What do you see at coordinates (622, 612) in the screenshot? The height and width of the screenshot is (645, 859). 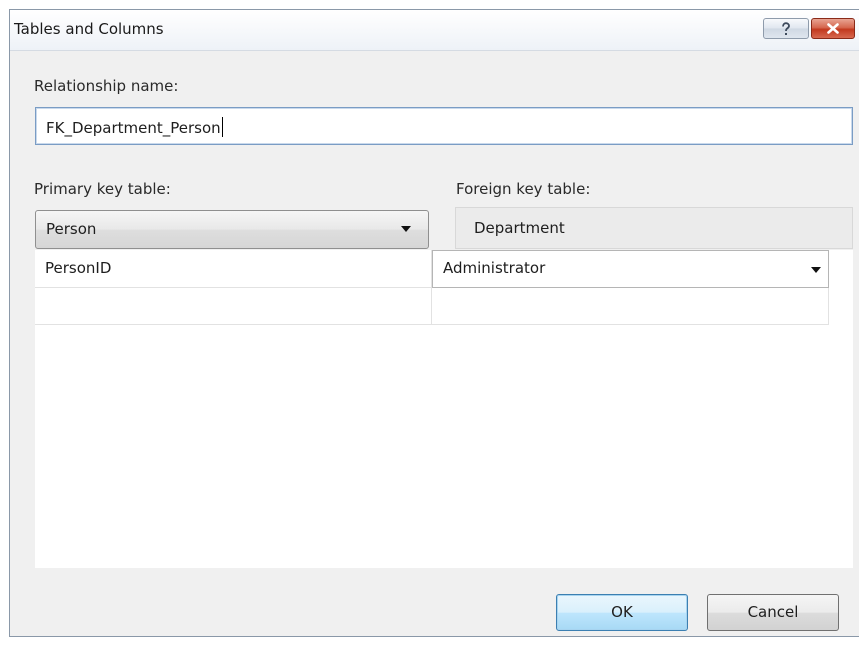 I see `ok-button: OK` at bounding box center [622, 612].